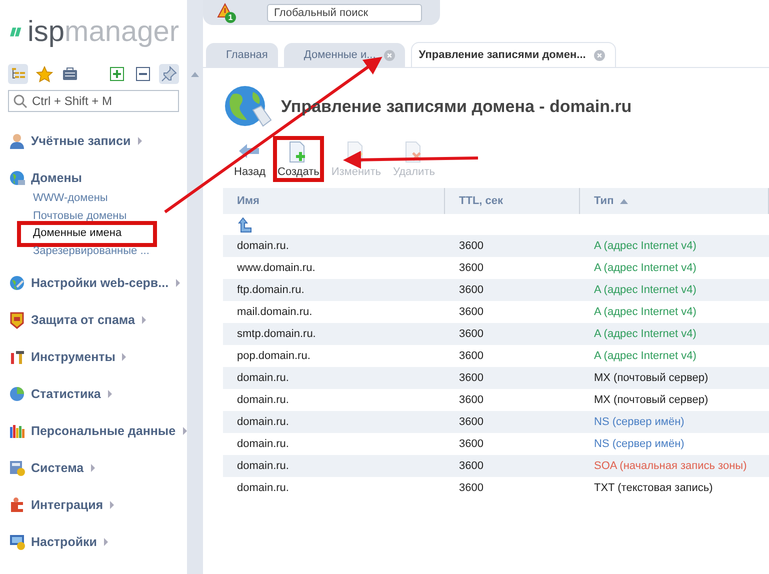 The width and height of the screenshot is (769, 574). I want to click on table-cell-text: mail.domain.ru., so click(275, 312).